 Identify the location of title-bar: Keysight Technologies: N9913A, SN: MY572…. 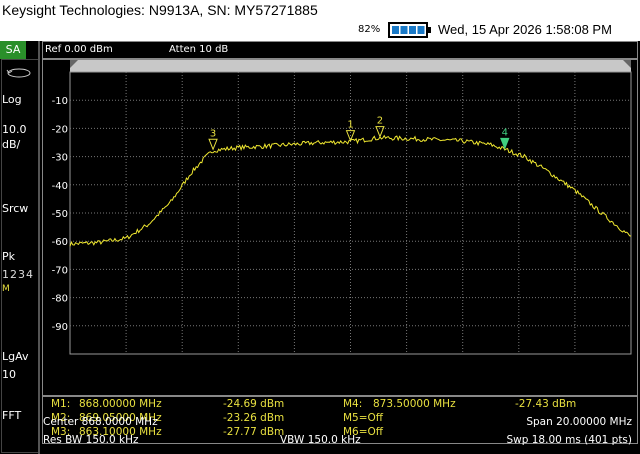
(320, 10).